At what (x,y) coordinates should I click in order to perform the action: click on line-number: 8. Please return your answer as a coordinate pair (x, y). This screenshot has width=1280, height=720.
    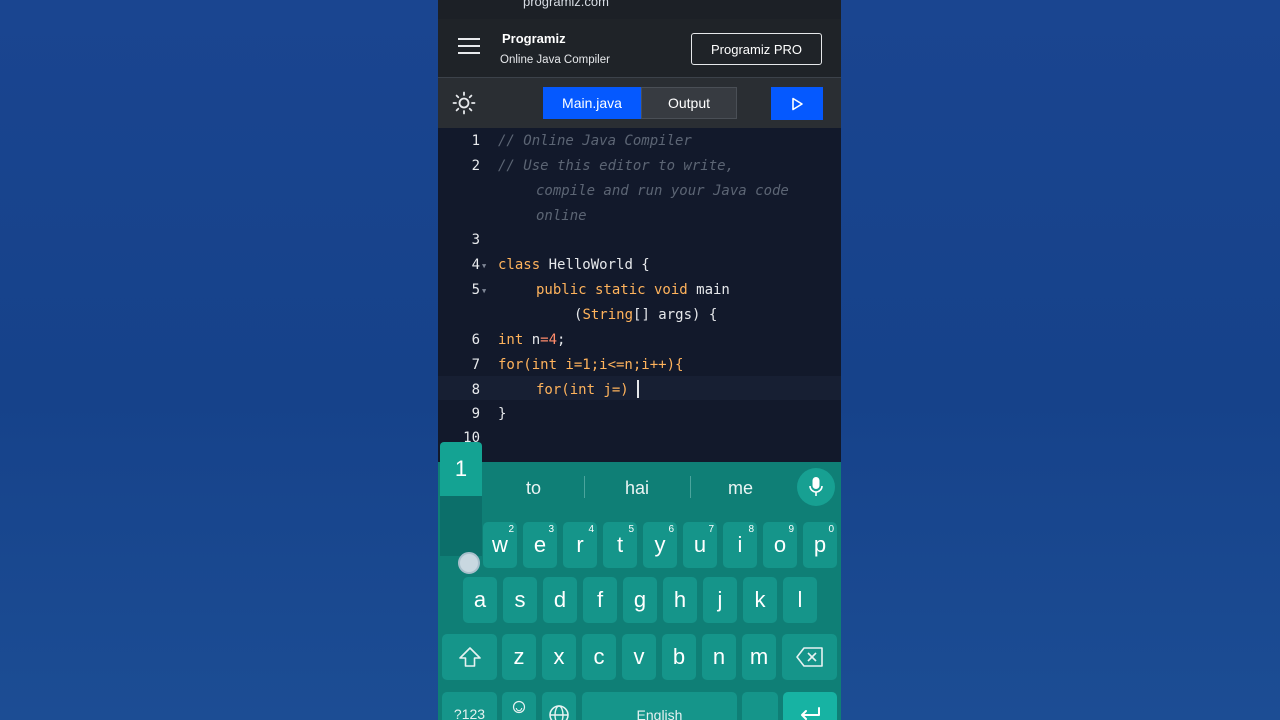
    Looking at the image, I should click on (475, 390).